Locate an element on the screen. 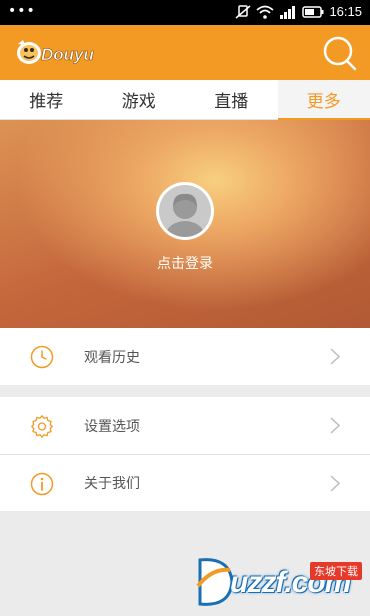 Image resolution: width=370 pixels, height=616 pixels. avatar is located at coordinates (185, 211).